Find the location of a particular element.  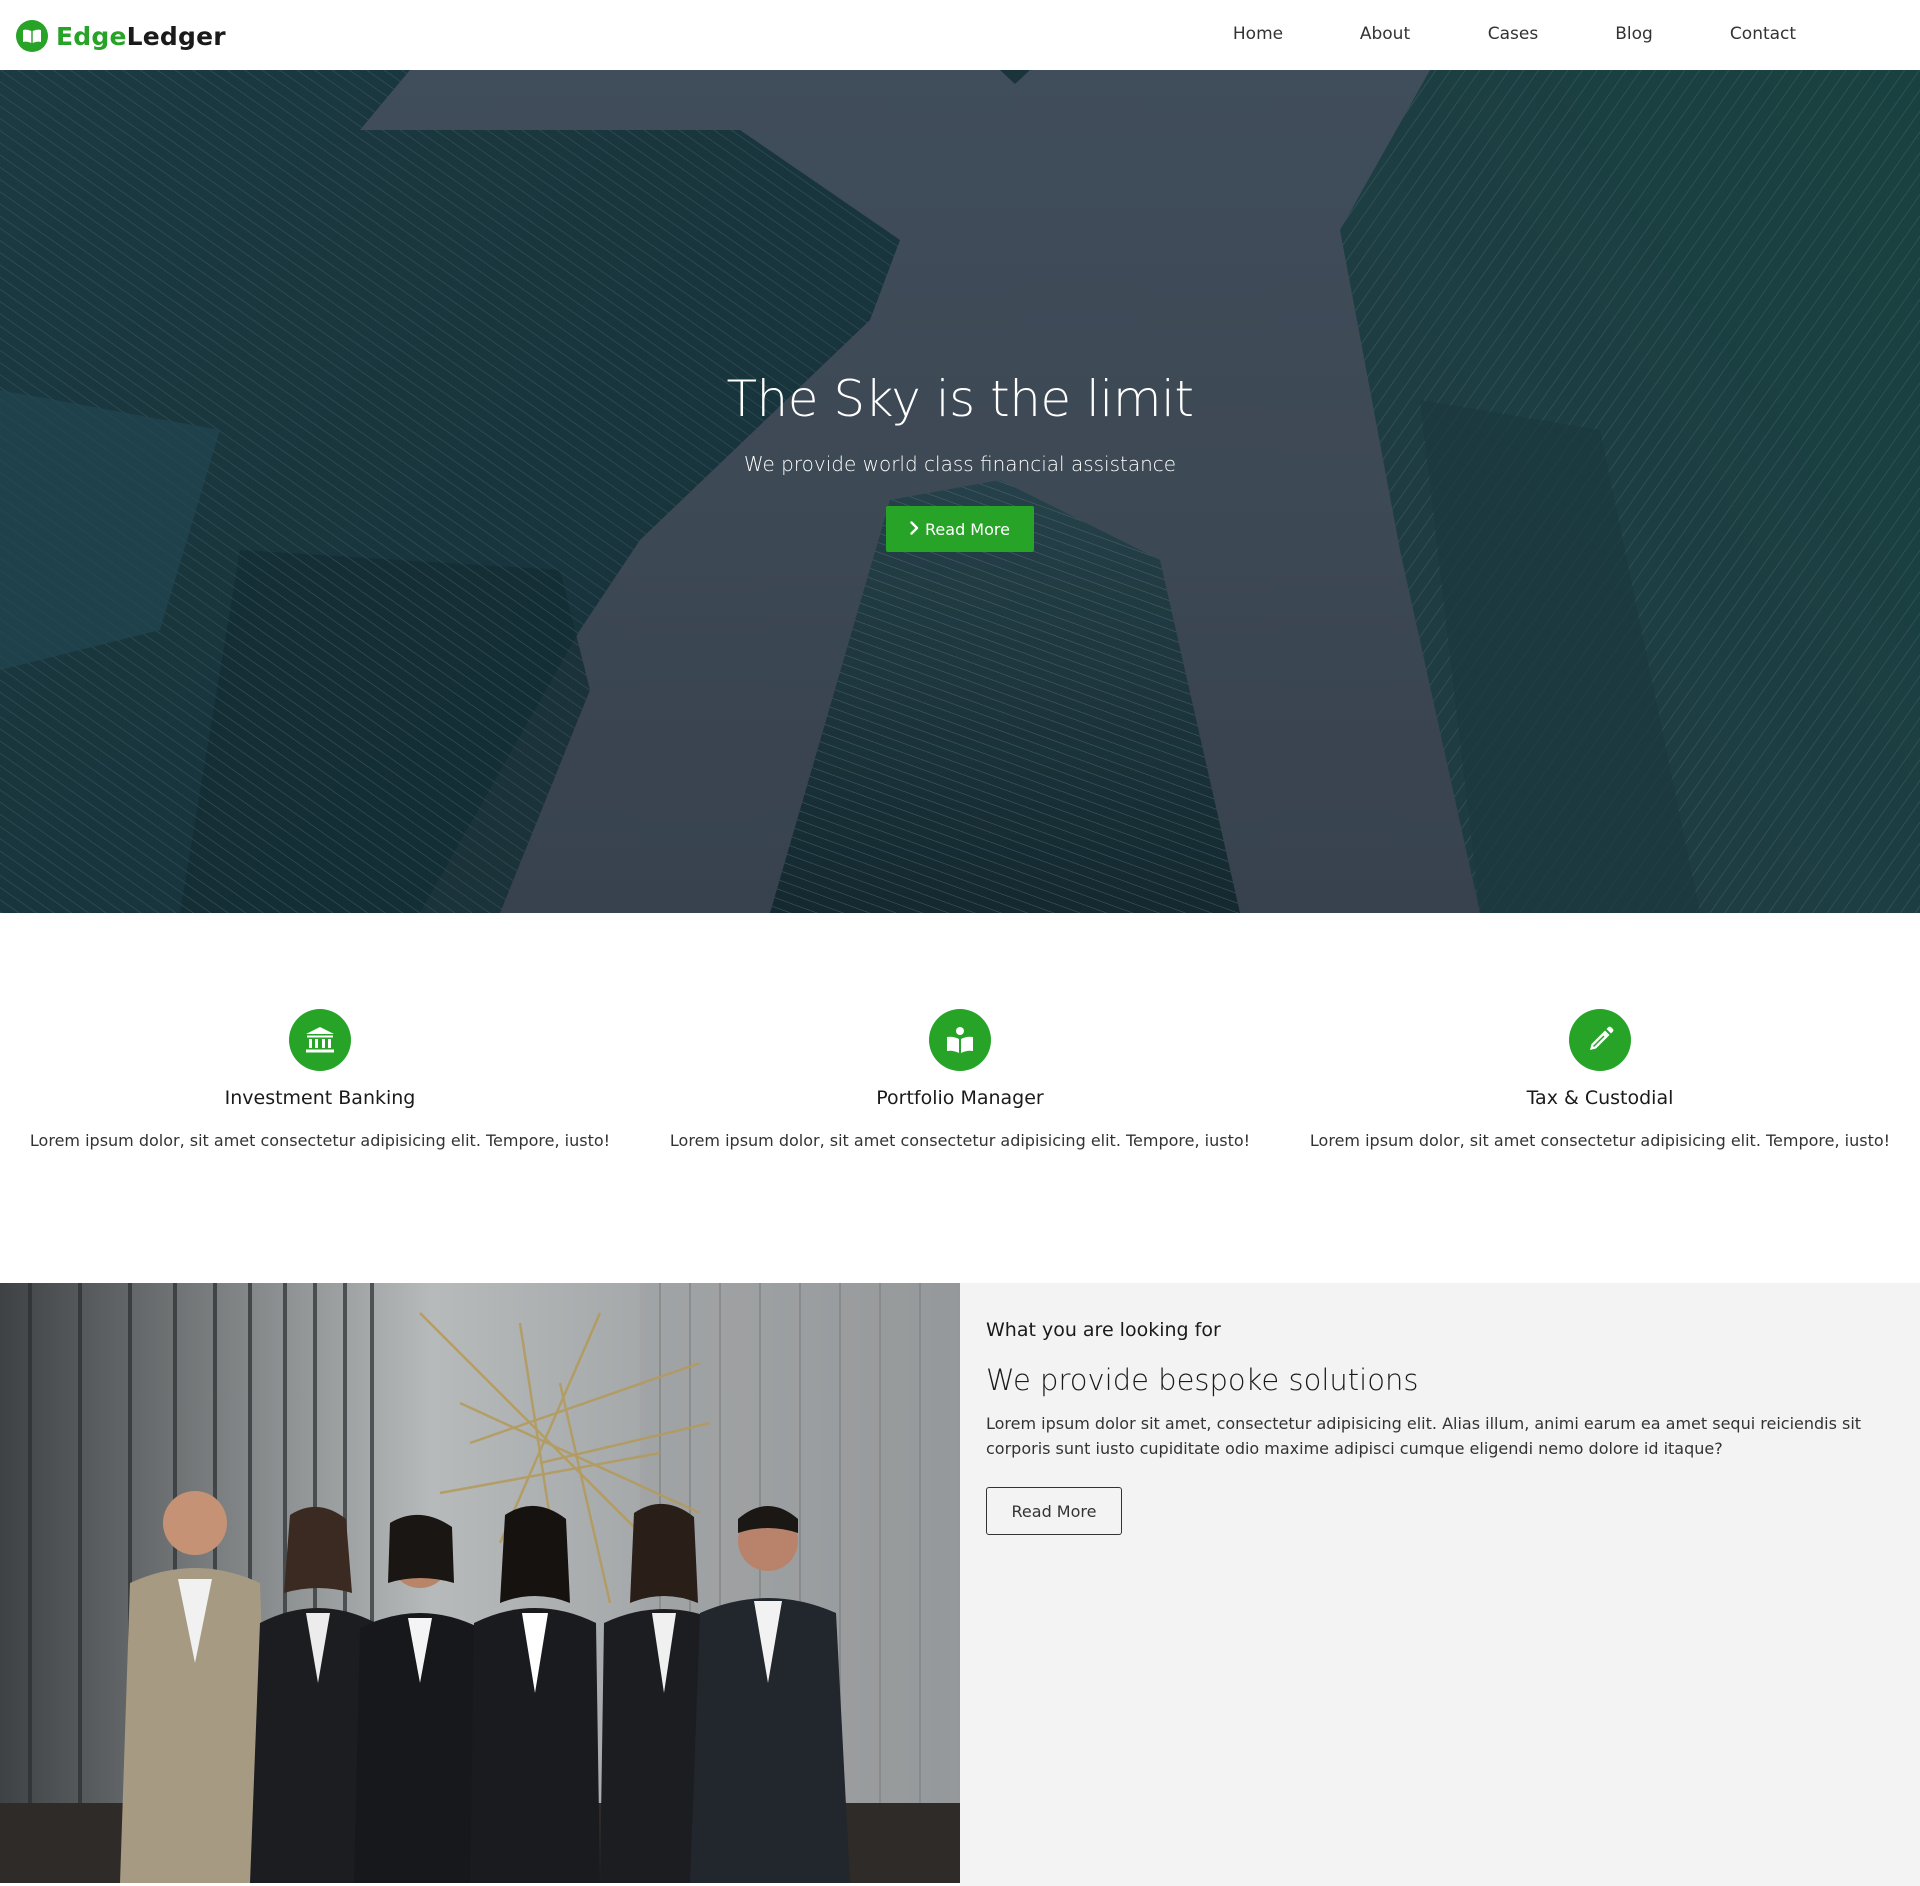

brand-name: EdgeLedger is located at coordinates (141, 36).